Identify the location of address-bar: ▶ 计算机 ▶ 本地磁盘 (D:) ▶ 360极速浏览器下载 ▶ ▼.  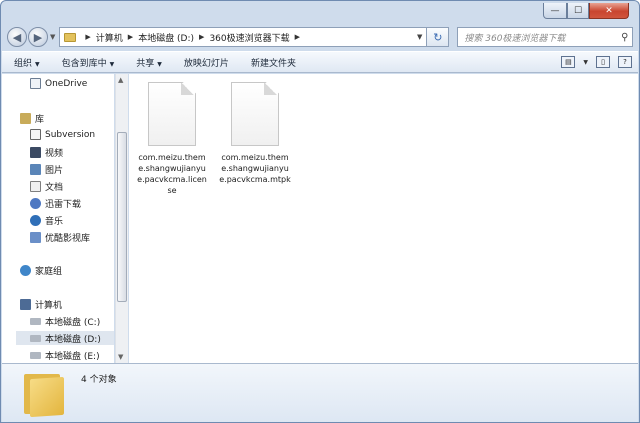
(243, 37).